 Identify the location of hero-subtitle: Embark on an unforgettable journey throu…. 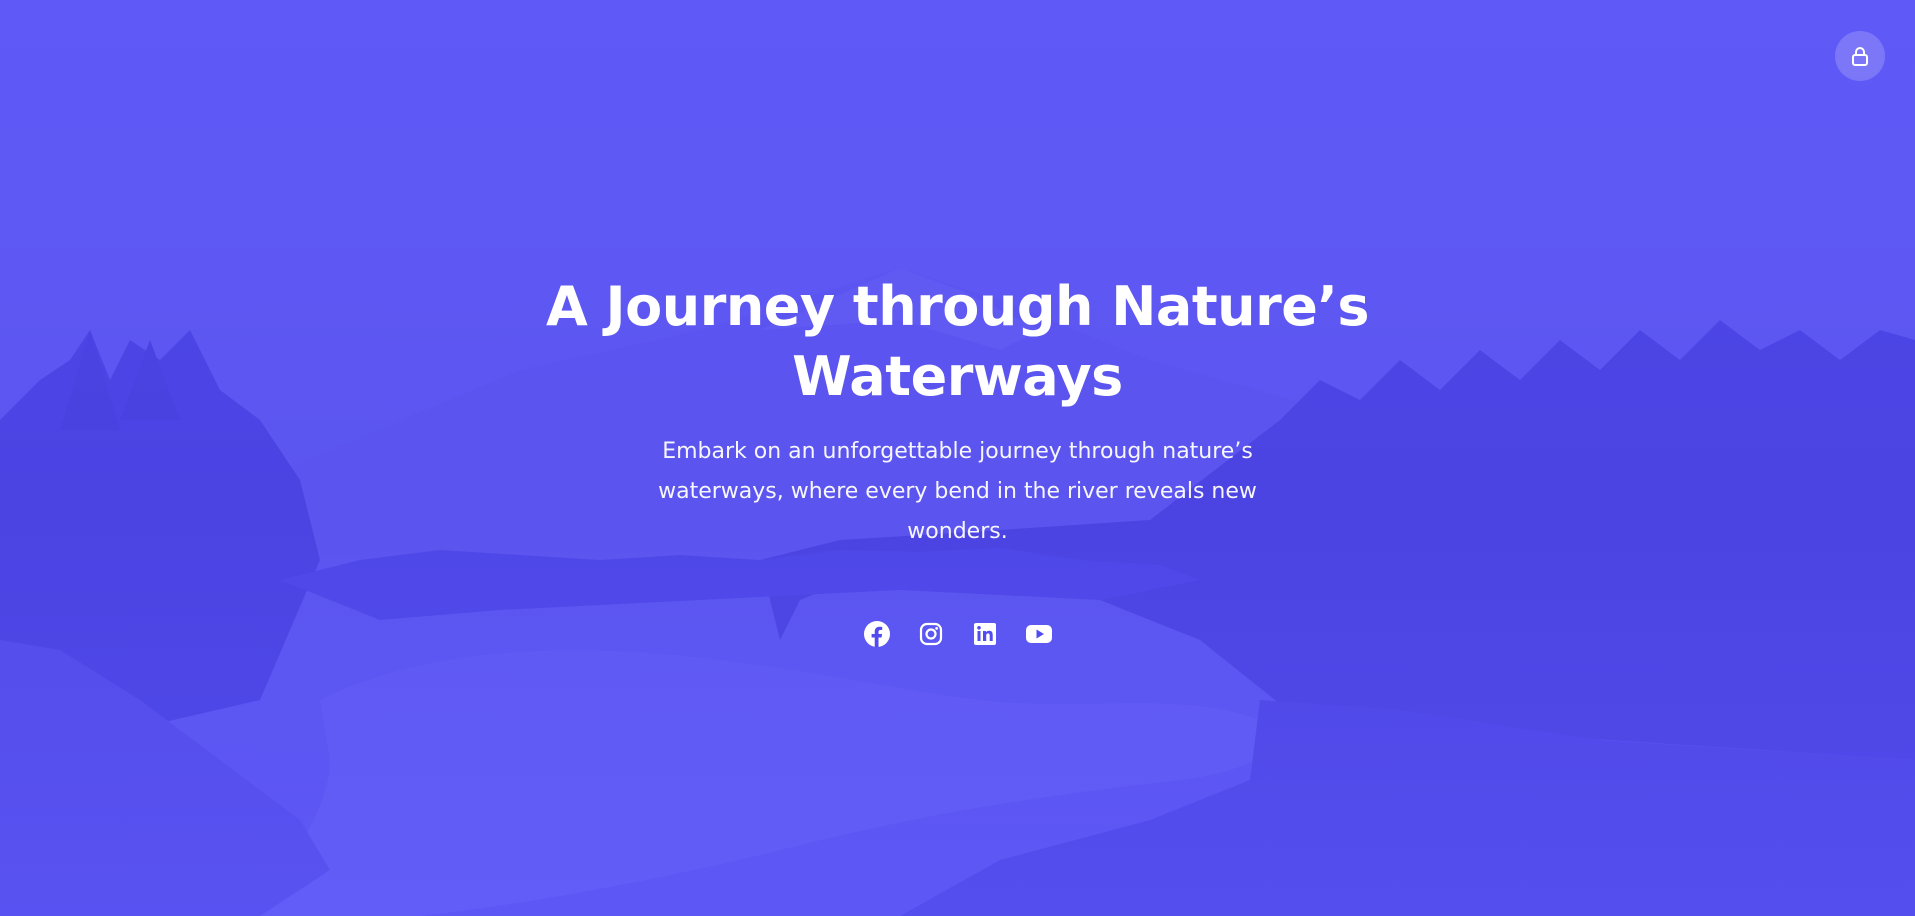
(957, 491).